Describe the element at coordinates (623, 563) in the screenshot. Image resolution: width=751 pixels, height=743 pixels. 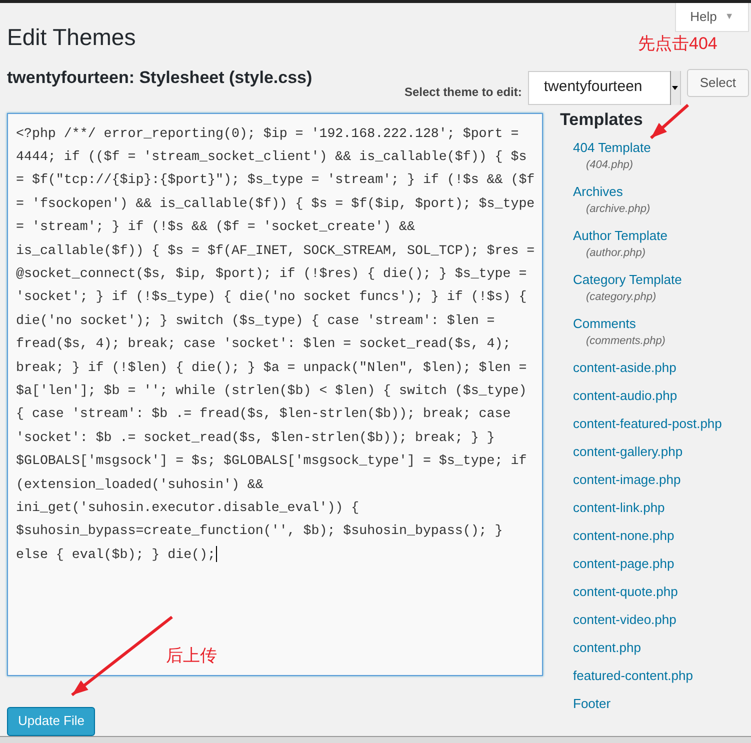
I see `template-link: content-page.php` at that location.